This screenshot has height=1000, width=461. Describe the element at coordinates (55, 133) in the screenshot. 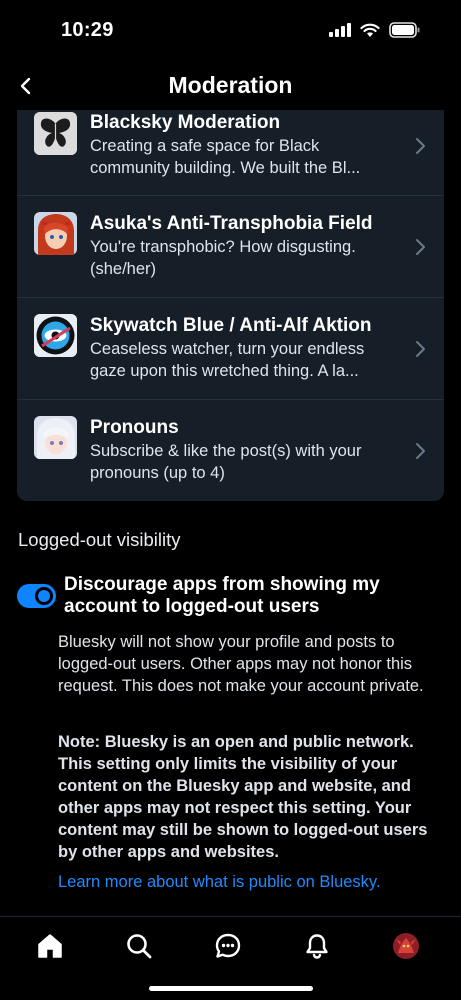

I see `butterfly-avatar` at that location.